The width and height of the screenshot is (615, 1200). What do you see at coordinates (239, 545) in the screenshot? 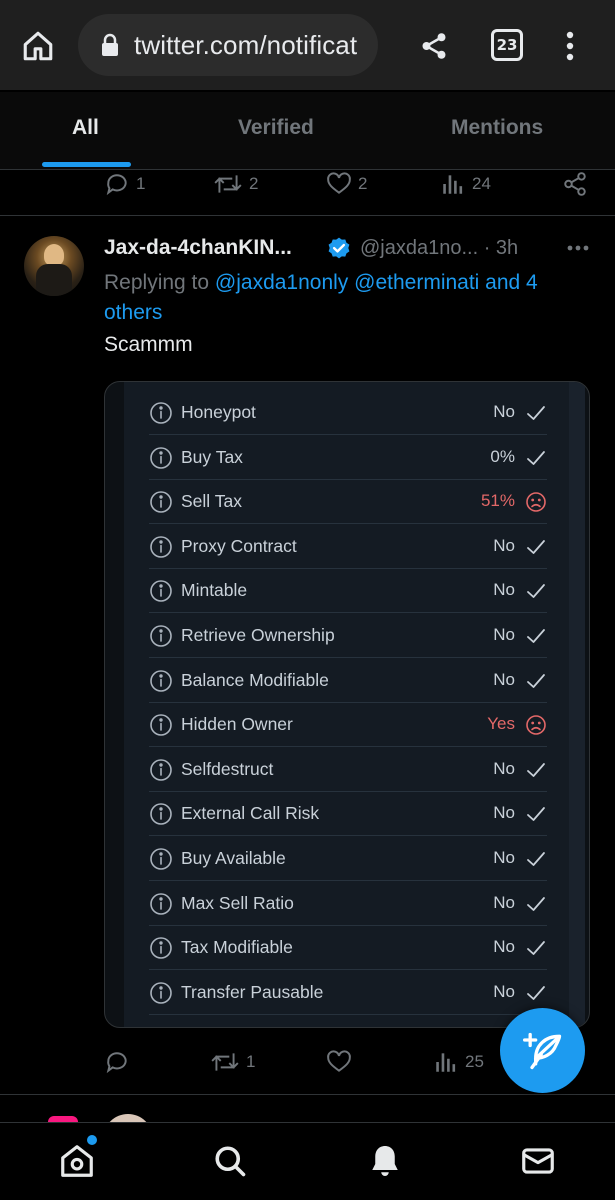
I see `check-label: Proxy Contract` at bounding box center [239, 545].